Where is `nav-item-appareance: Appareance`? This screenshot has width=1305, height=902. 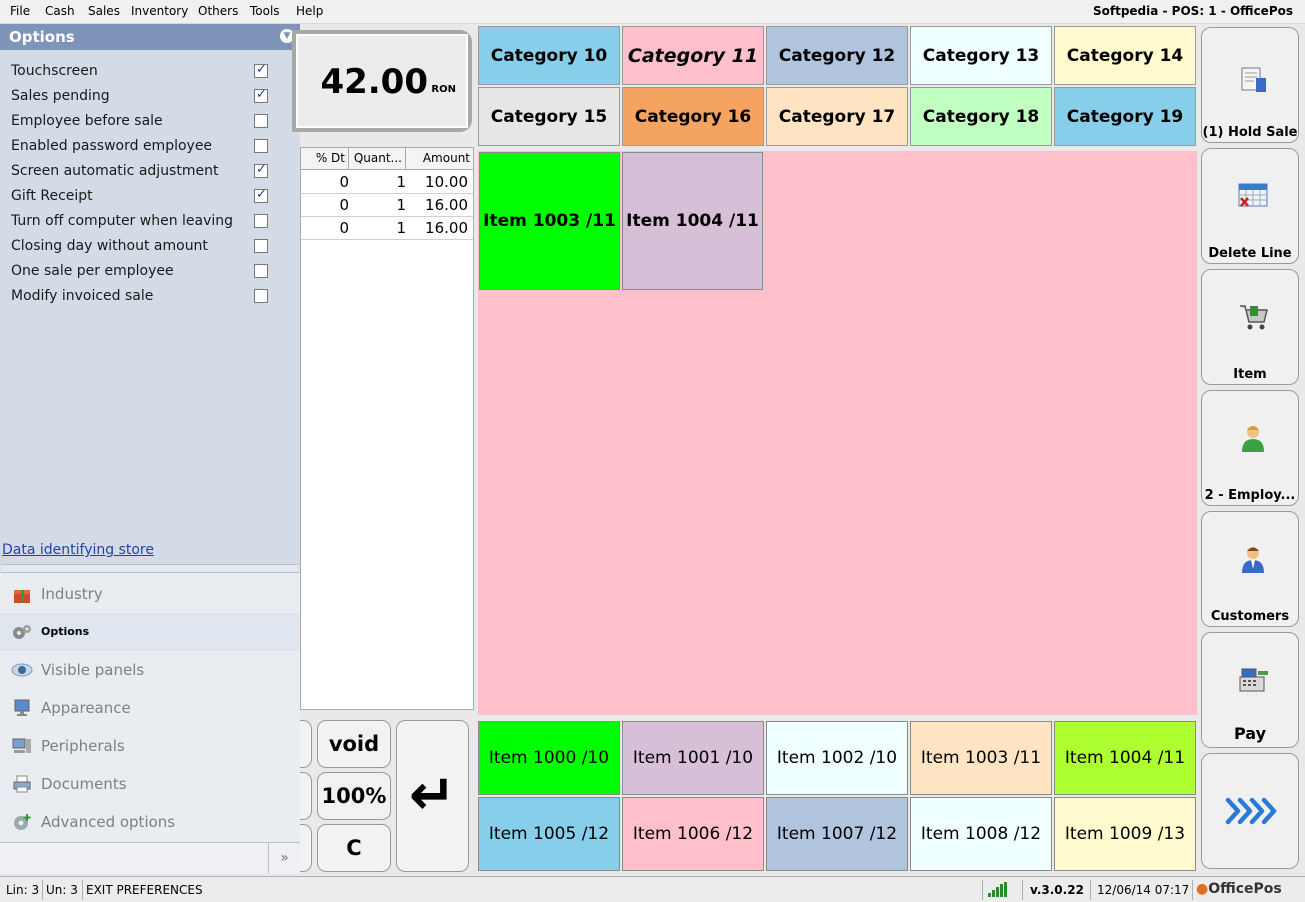 nav-item-appareance: Appareance is located at coordinates (150, 708).